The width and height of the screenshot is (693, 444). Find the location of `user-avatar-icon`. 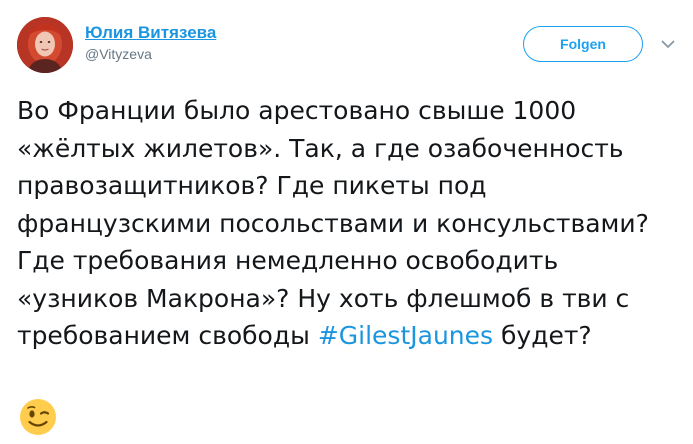

user-avatar-icon is located at coordinates (45, 45).